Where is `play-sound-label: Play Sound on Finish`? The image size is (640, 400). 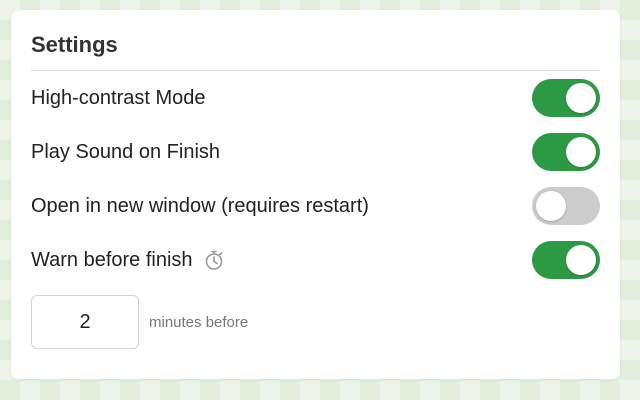
play-sound-label: Play Sound on Finish is located at coordinates (126, 151).